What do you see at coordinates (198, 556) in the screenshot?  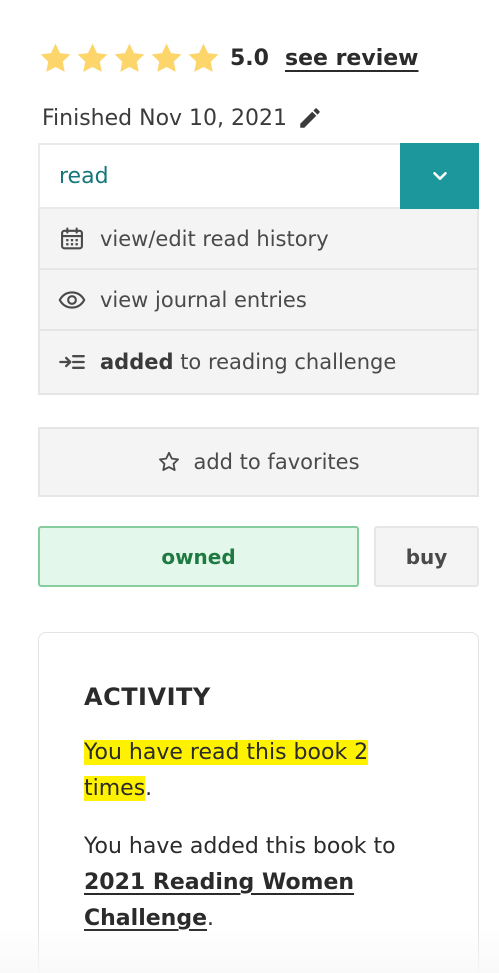 I see `owned-button: owned` at bounding box center [198, 556].